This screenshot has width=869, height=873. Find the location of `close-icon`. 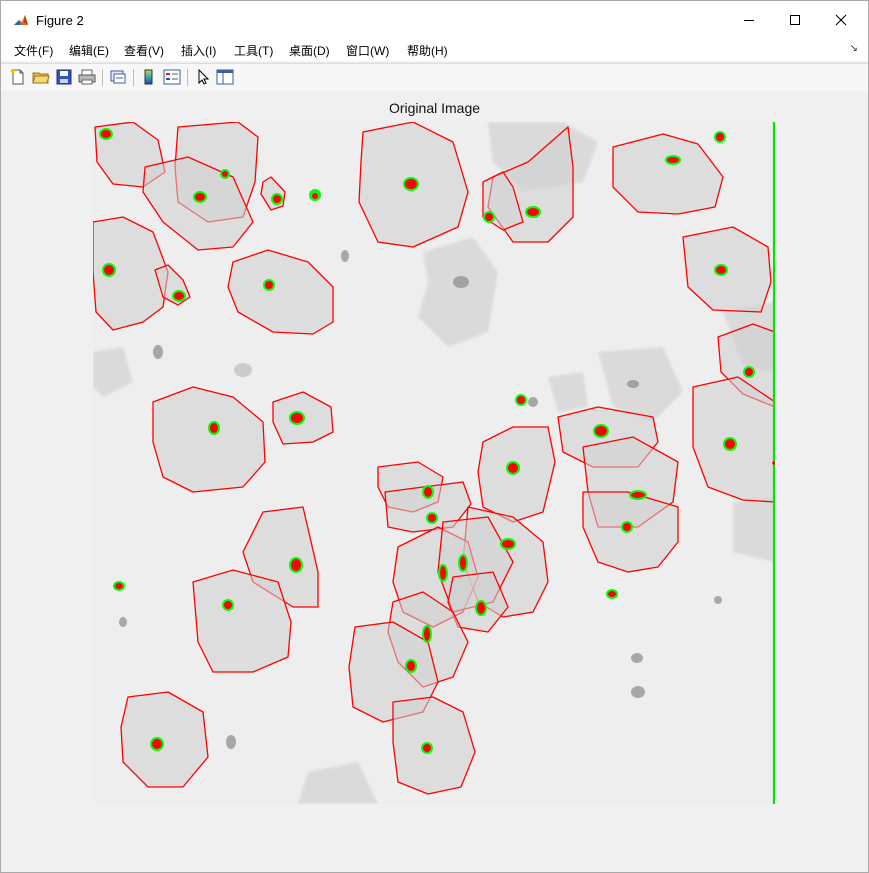

close-icon is located at coordinates (841, 20).